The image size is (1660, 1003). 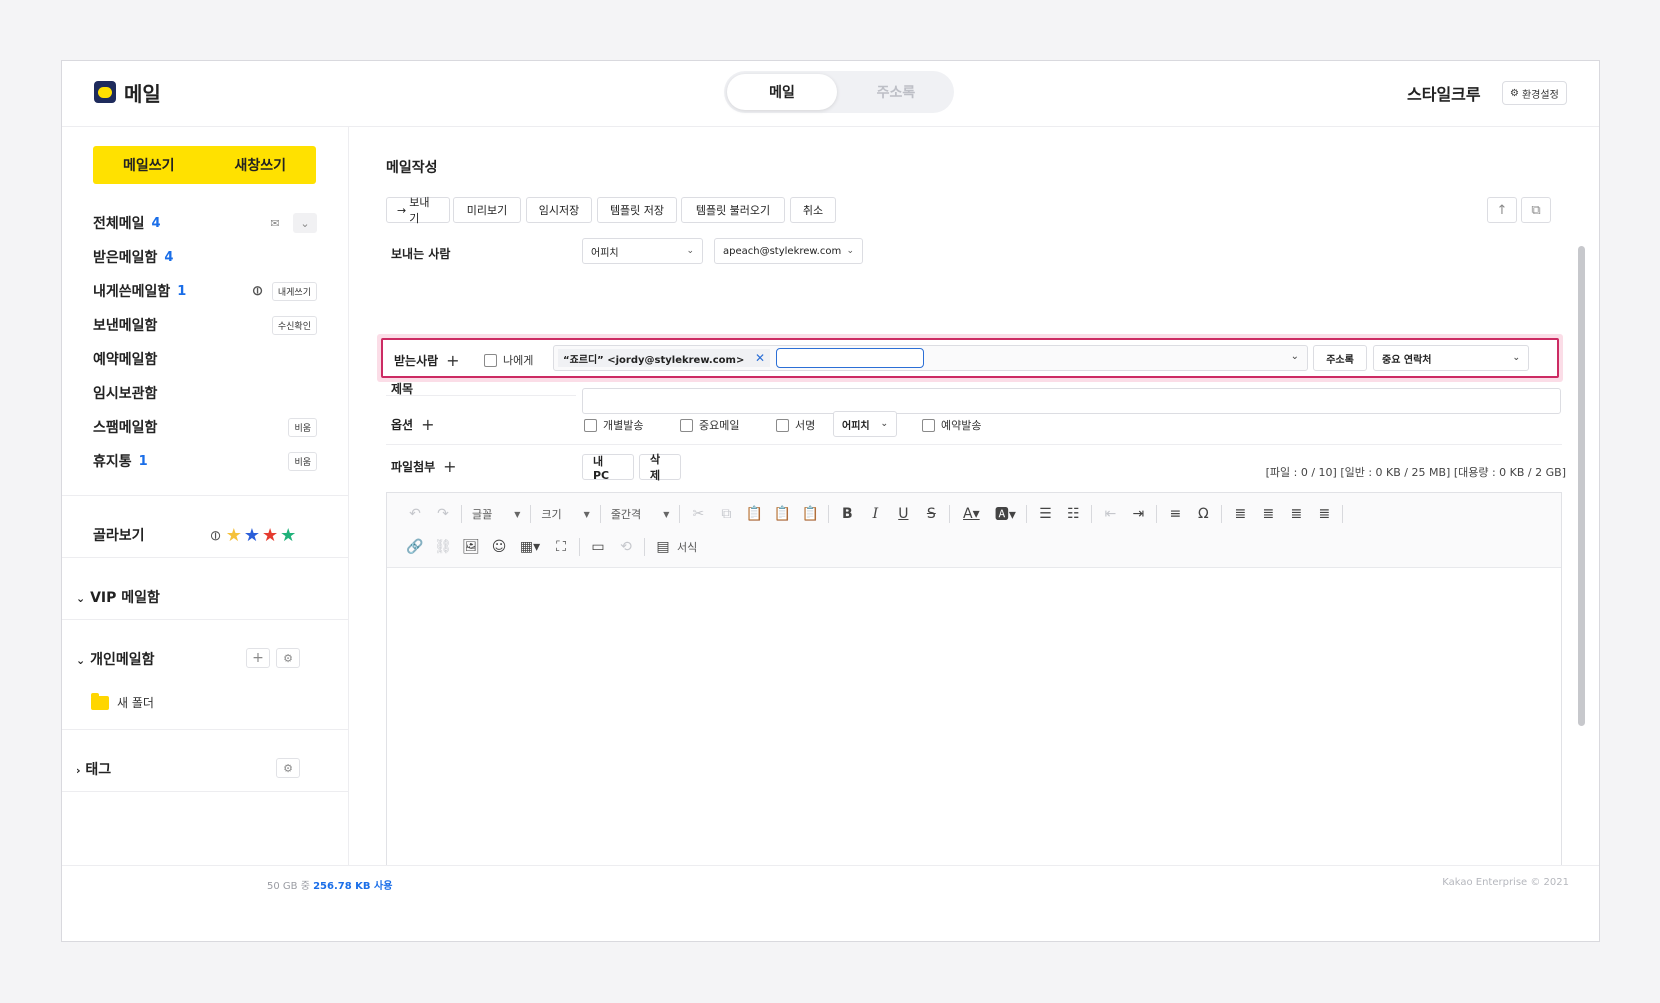 What do you see at coordinates (1203, 514) in the screenshot?
I see `special-char-icon: Ω` at bounding box center [1203, 514].